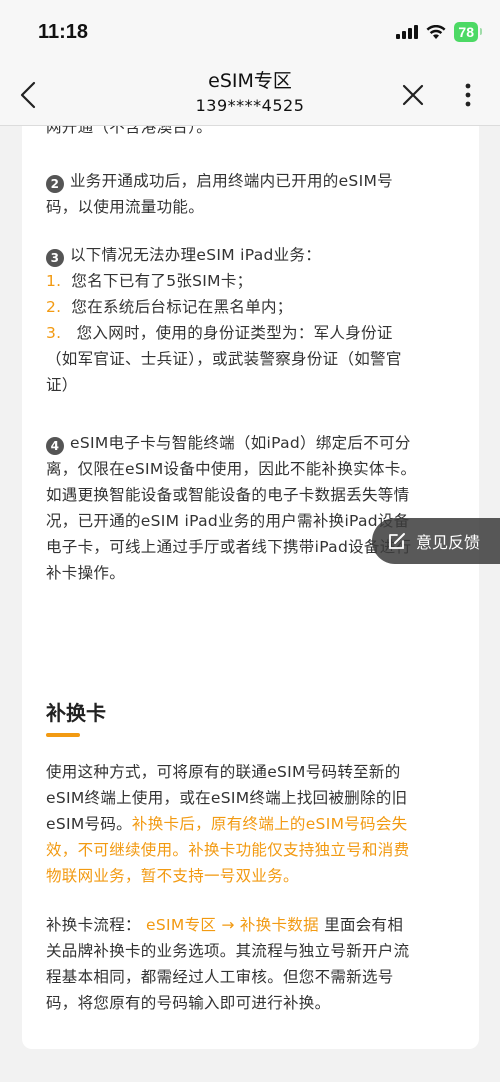 This screenshot has width=500, height=1082. I want to click on status-time: 11:18, so click(63, 31).